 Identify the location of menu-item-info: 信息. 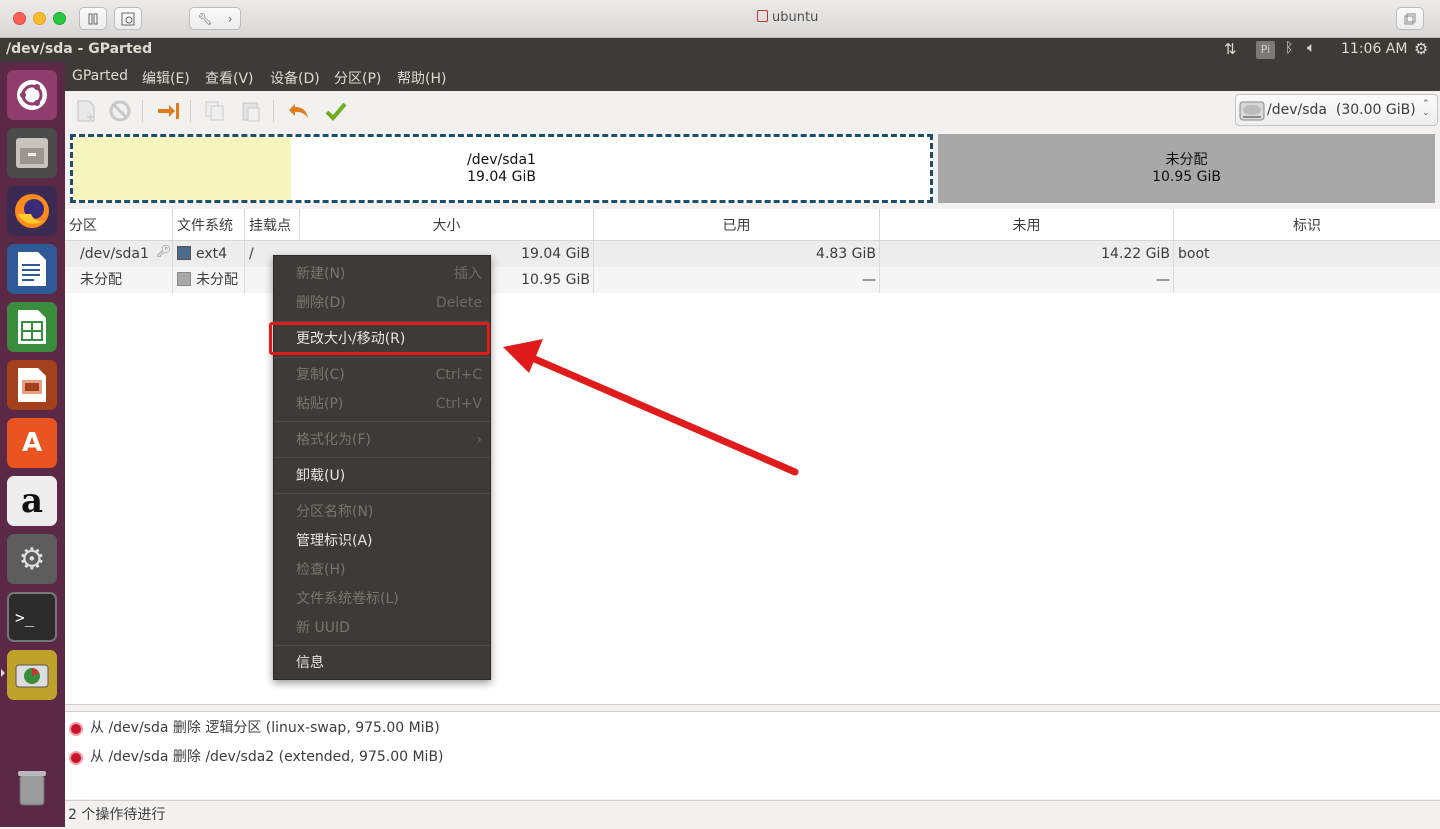
(382, 663).